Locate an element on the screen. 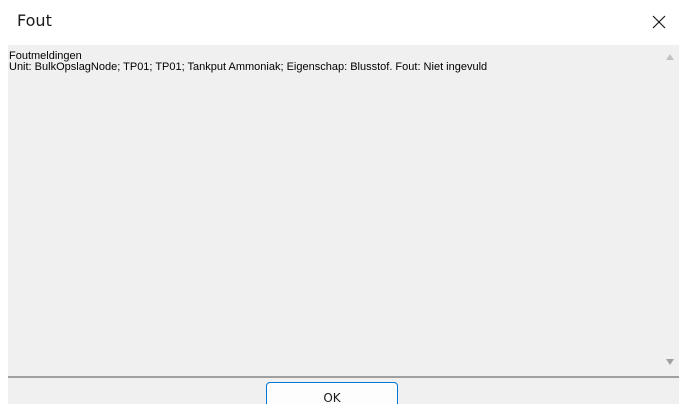 The width and height of the screenshot is (679, 404). dialog-title: Fout is located at coordinates (34, 20).